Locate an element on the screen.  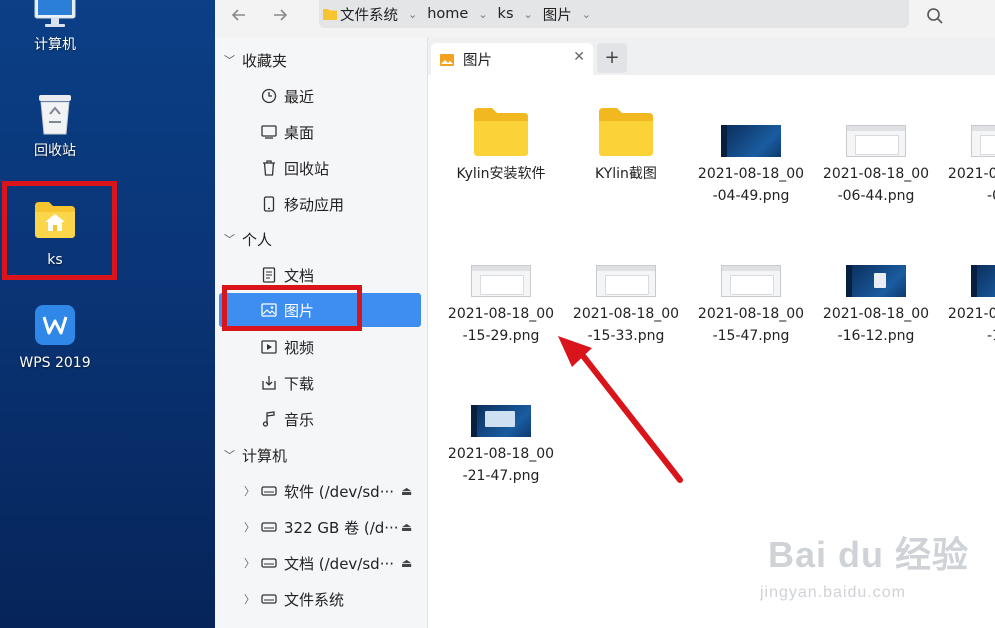
file-item-image: 2021-08-18_00-15-33.png is located at coordinates (626, 293).